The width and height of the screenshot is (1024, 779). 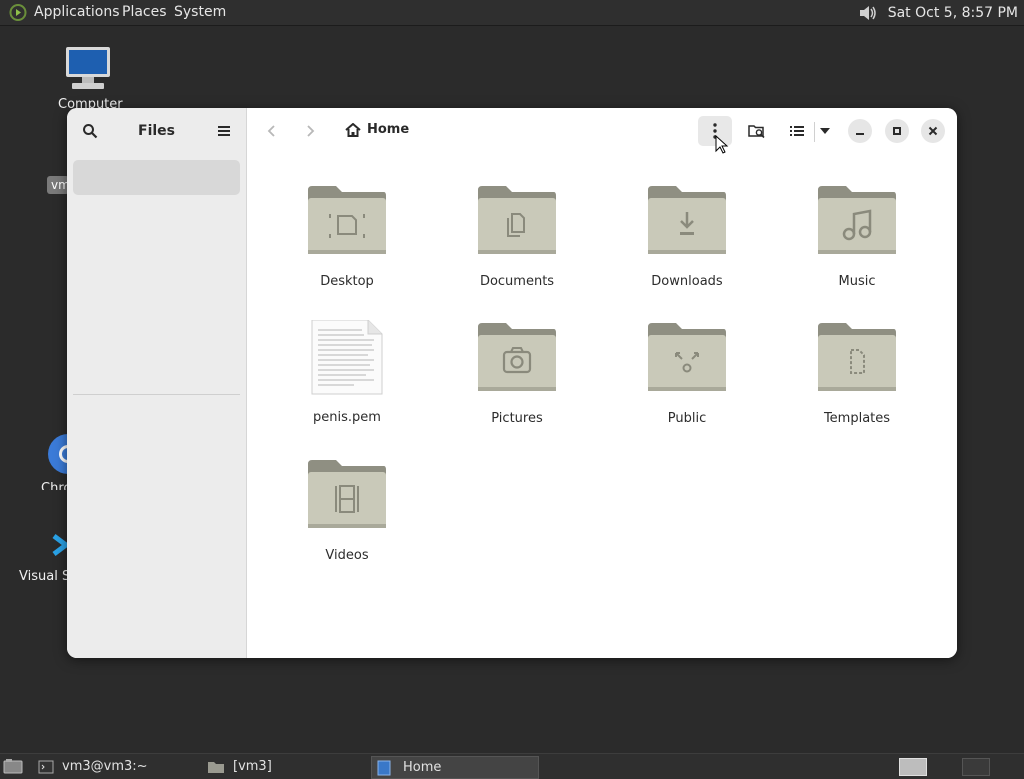 I want to click on terminal-icon, so click(x=46, y=766).